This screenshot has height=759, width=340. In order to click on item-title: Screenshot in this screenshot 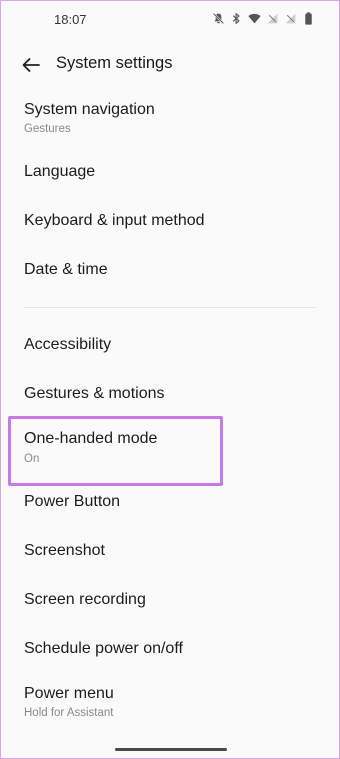, I will do `click(64, 550)`.